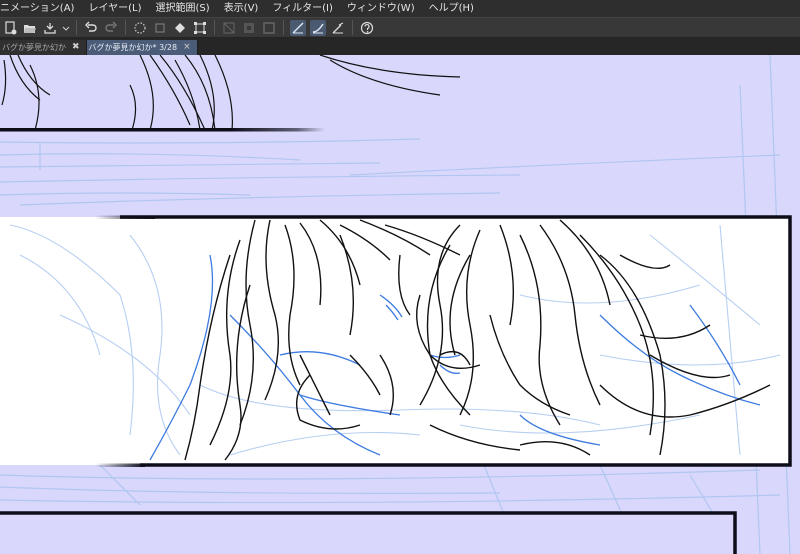 The height and width of the screenshot is (554, 800). I want to click on dropdown-icon, so click(66, 28).